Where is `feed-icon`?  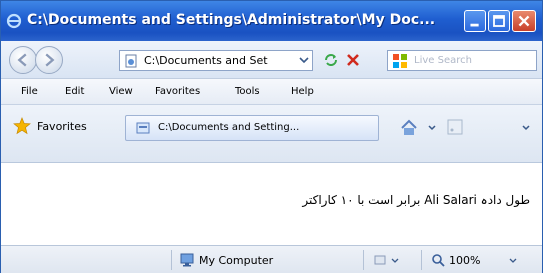 feed-icon is located at coordinates (455, 127).